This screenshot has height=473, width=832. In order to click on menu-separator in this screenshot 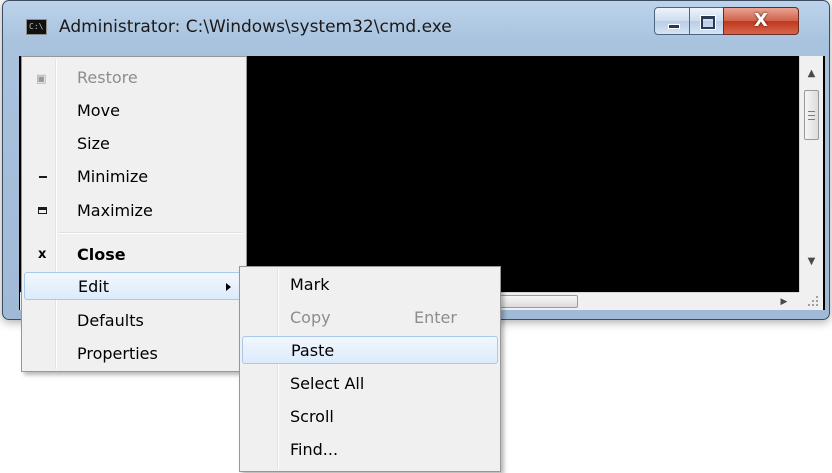, I will do `click(150, 233)`.